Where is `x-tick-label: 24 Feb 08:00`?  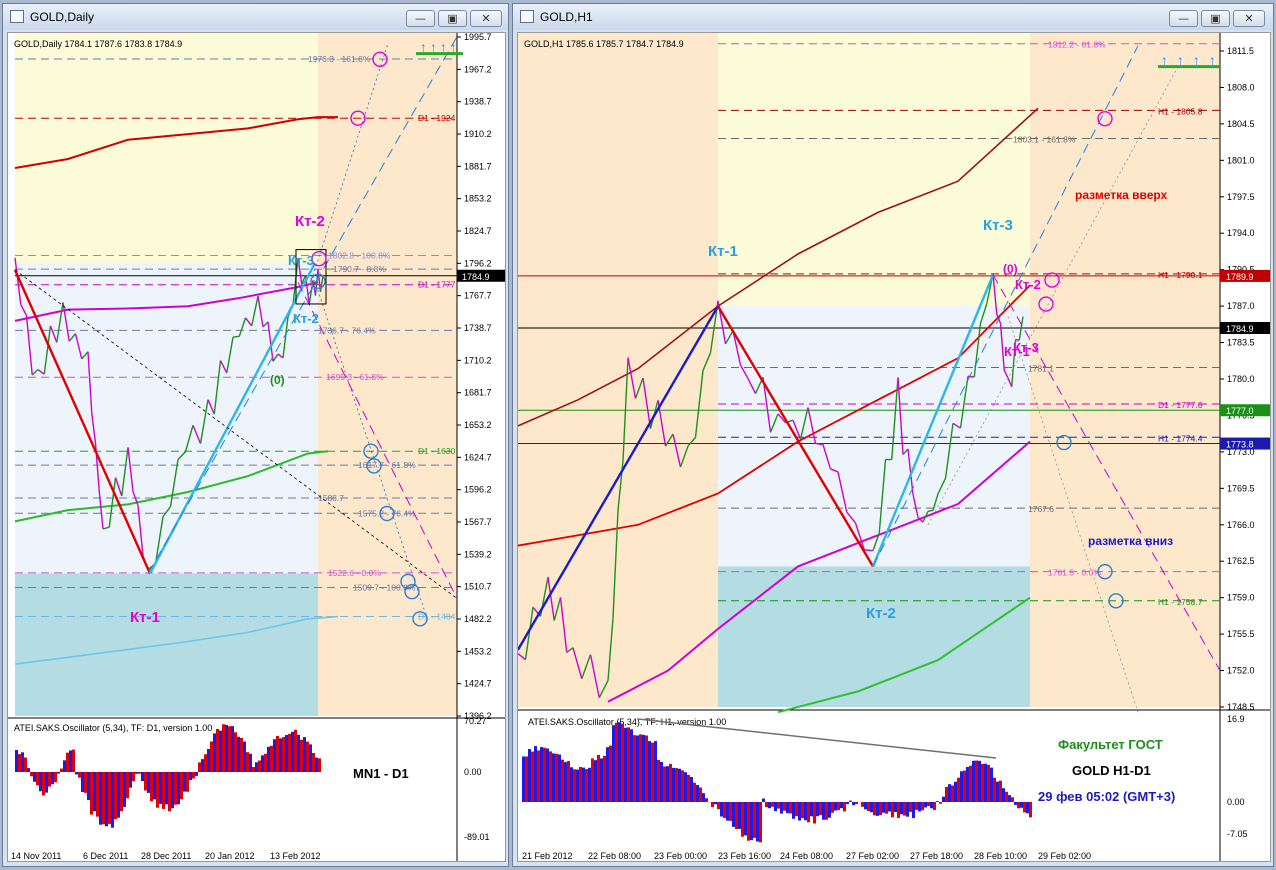
x-tick-label: 24 Feb 08:00 is located at coordinates (806, 856).